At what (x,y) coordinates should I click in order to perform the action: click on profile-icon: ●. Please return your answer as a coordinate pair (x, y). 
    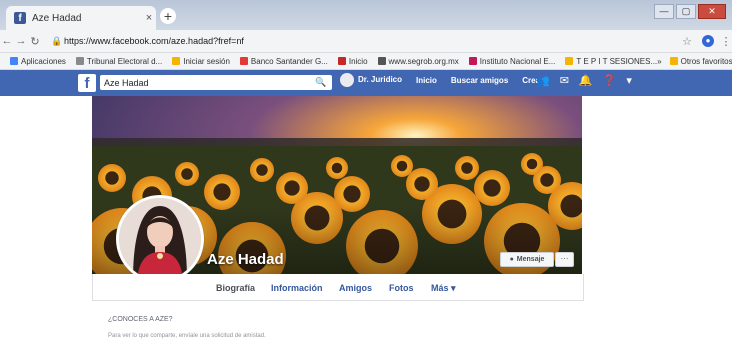
    Looking at the image, I should click on (708, 41).